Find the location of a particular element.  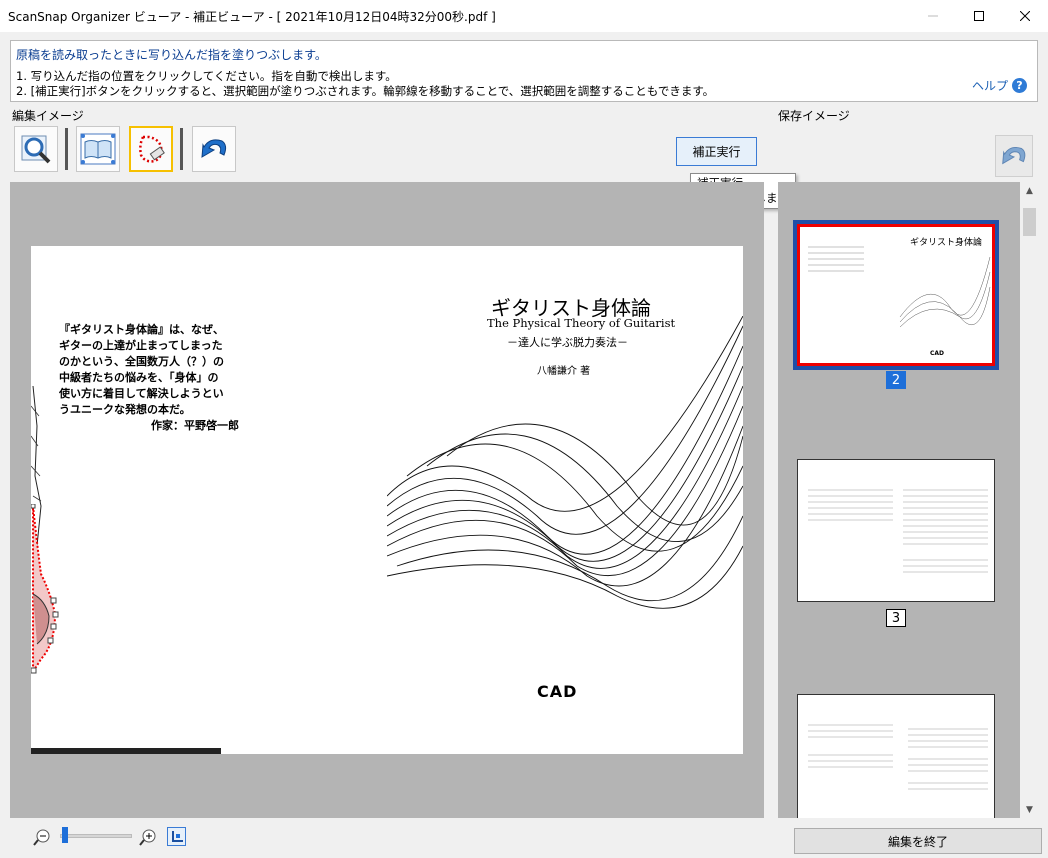

thumbnail-page-2: ギタリスト身体論 CAD is located at coordinates (896, 295).